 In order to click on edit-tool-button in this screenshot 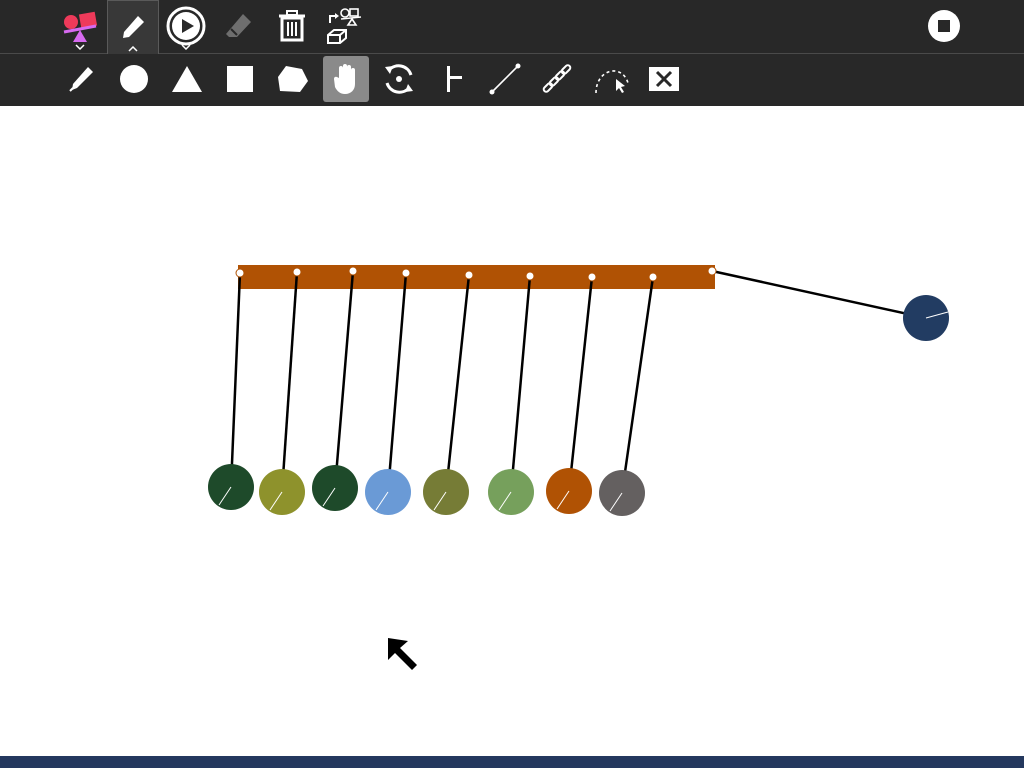, I will do `click(133, 27)`.